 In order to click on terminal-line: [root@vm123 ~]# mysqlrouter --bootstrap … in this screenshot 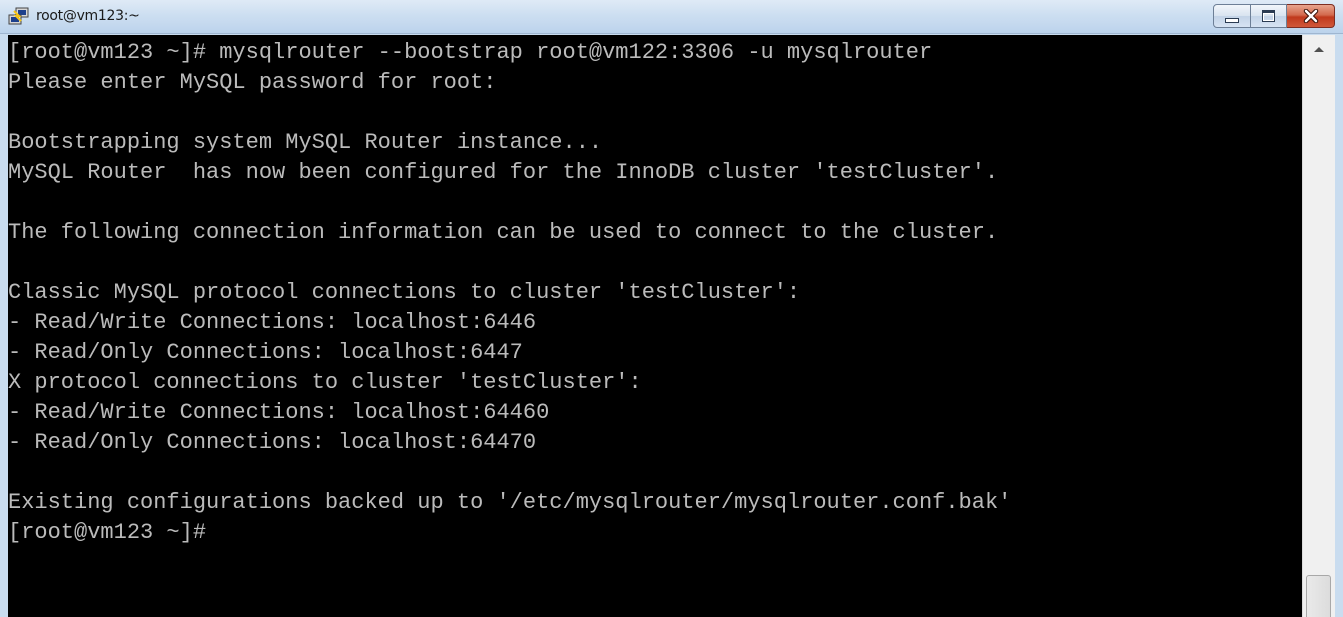, I will do `click(470, 52)`.